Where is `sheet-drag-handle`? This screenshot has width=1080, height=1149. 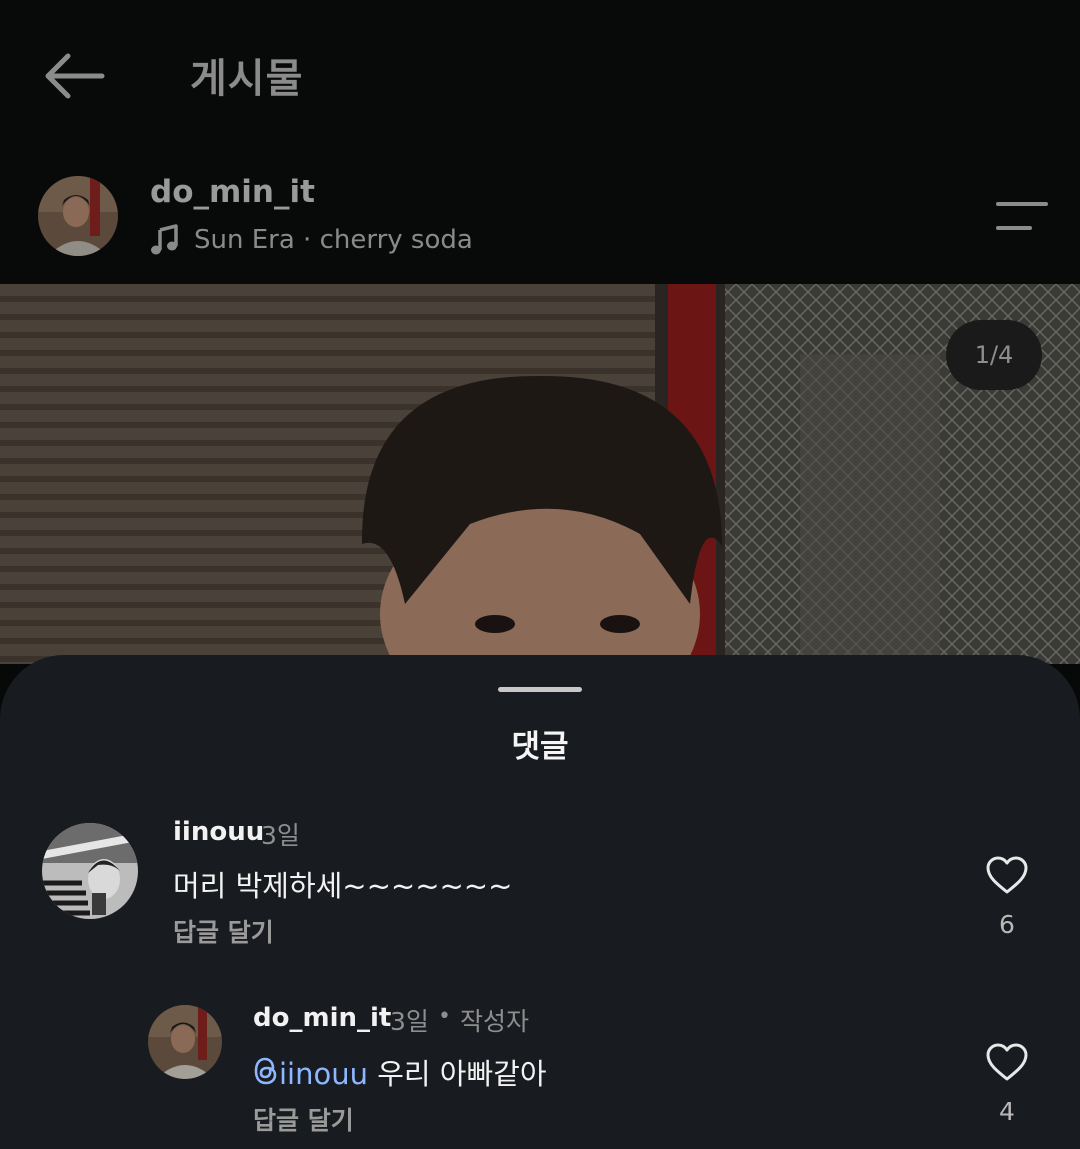
sheet-drag-handle is located at coordinates (540, 689).